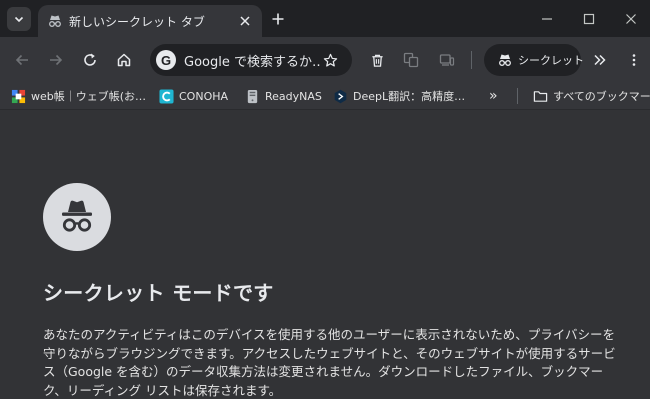 This screenshot has width=650, height=399. I want to click on extensions-overflow-button, so click(600, 60).